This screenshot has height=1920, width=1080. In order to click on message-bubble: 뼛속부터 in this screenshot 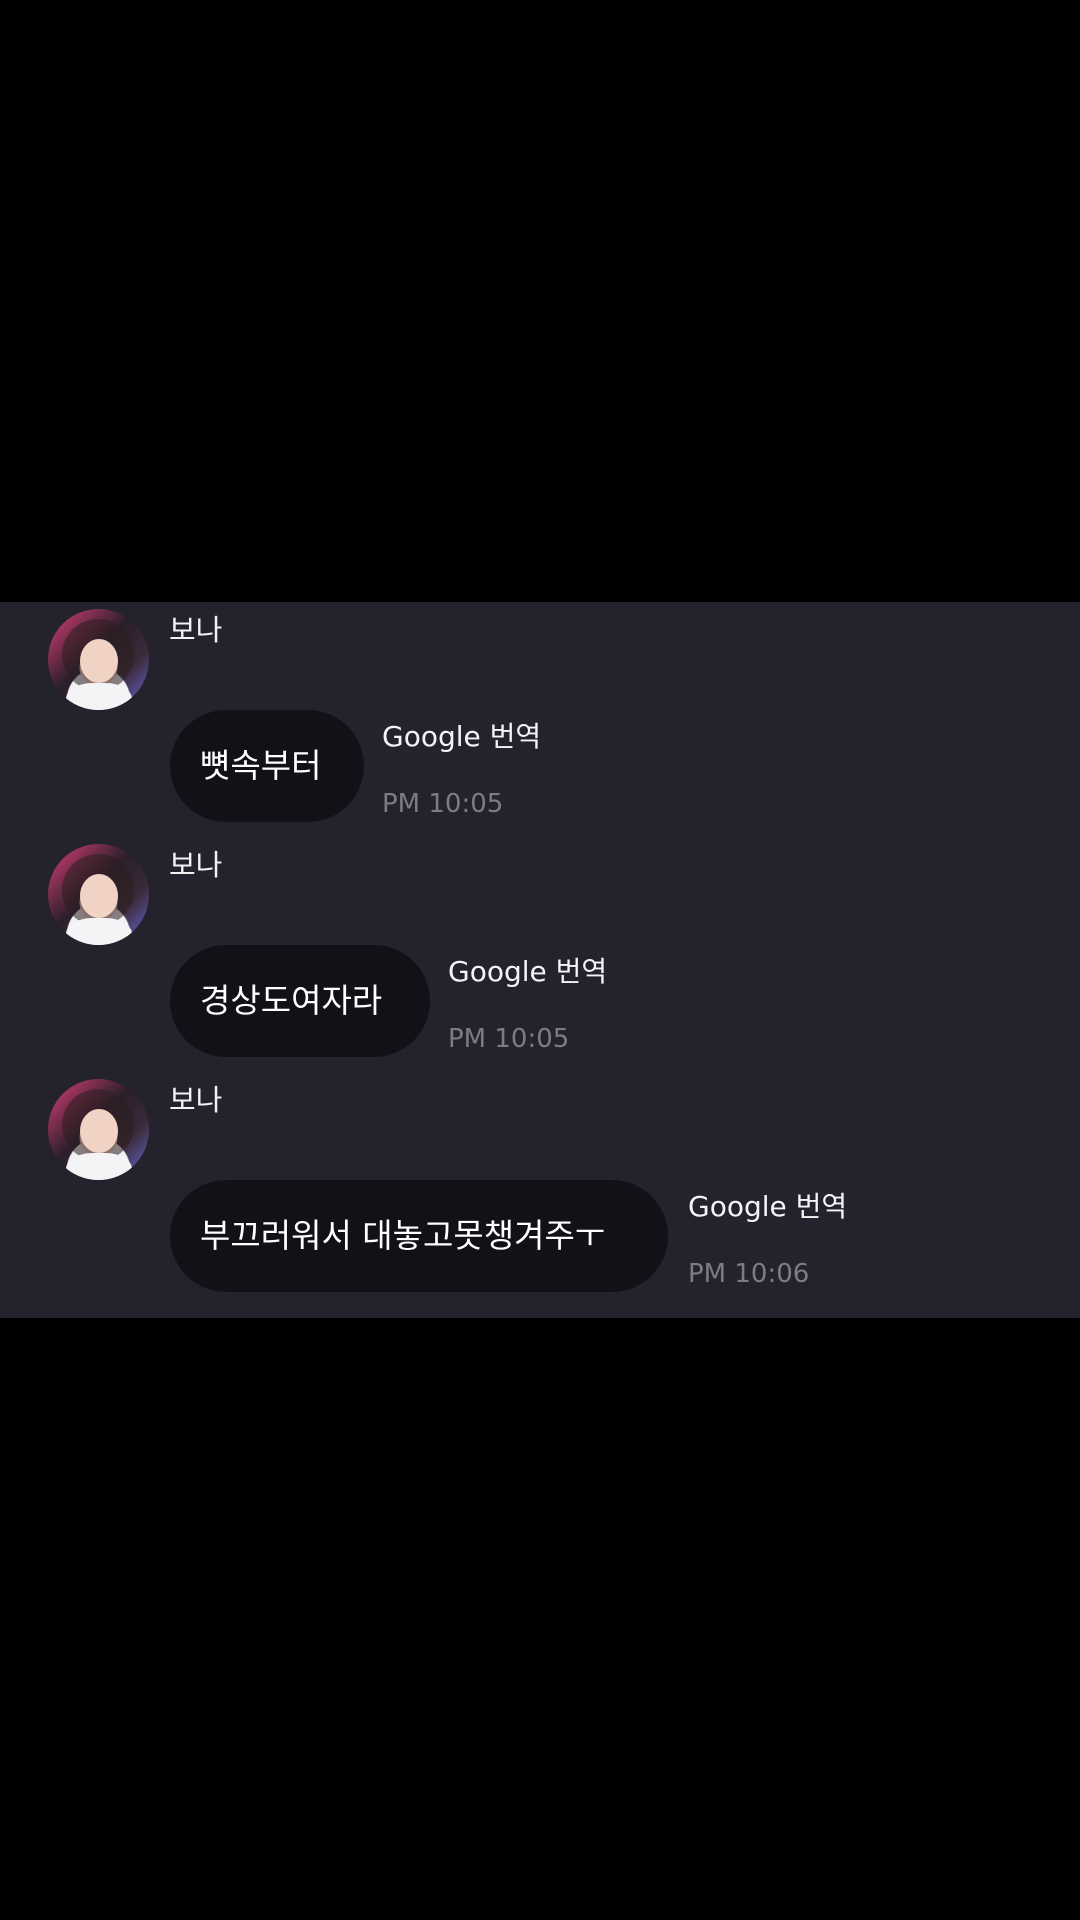, I will do `click(267, 766)`.